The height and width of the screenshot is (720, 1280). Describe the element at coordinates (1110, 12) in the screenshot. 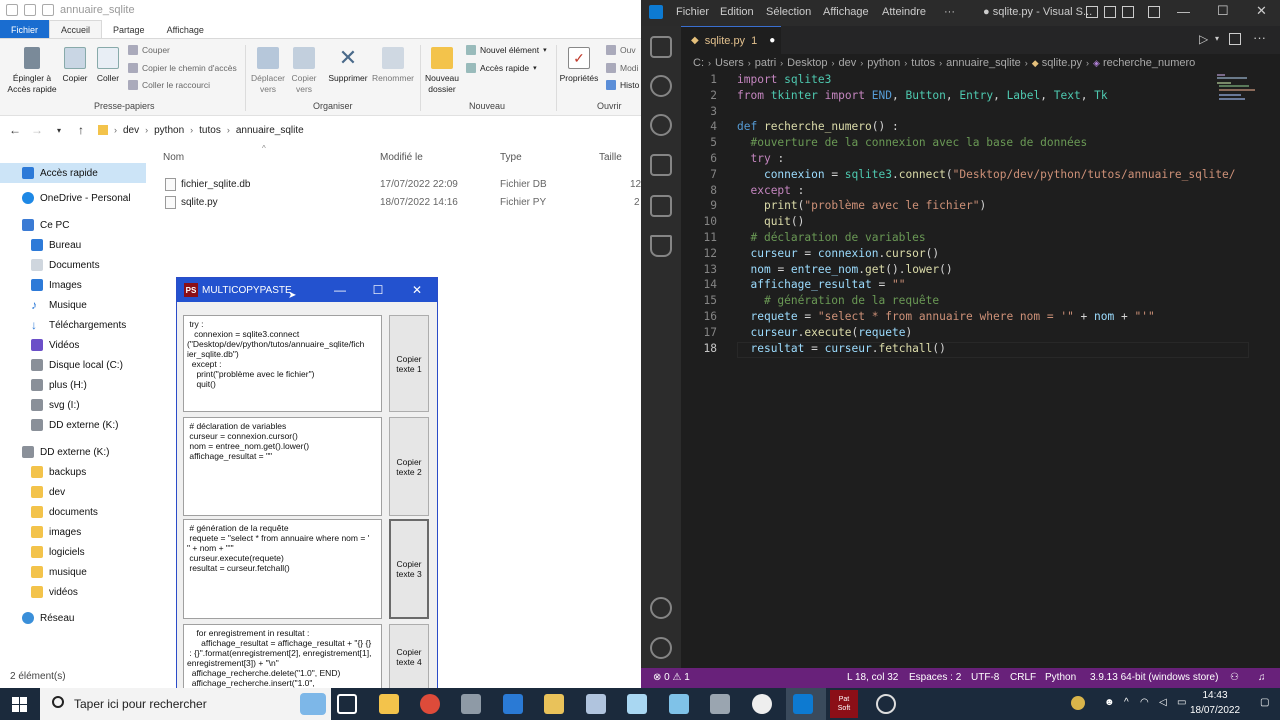

I see `layout-panel-icon` at that location.